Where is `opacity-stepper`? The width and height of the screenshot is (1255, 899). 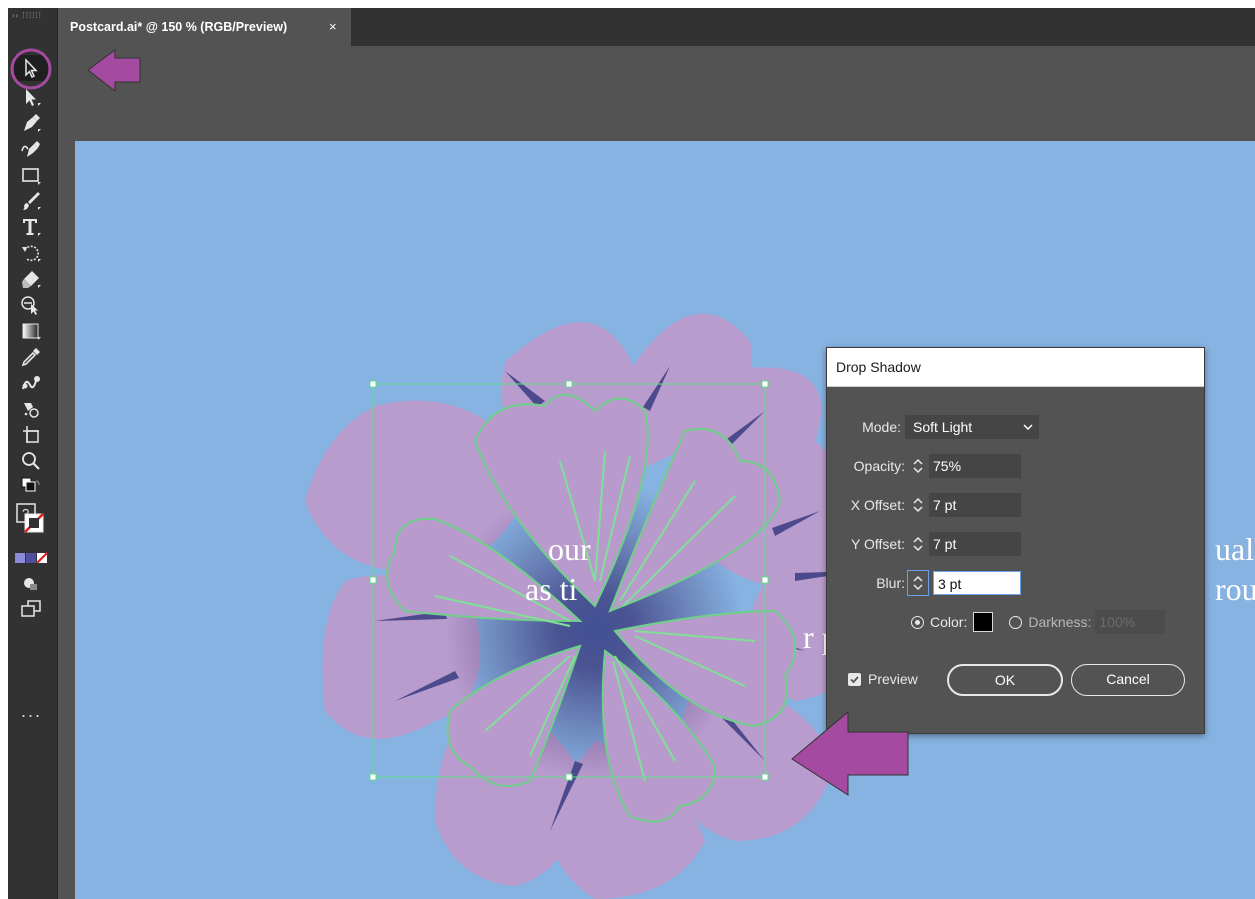
opacity-stepper is located at coordinates (918, 466).